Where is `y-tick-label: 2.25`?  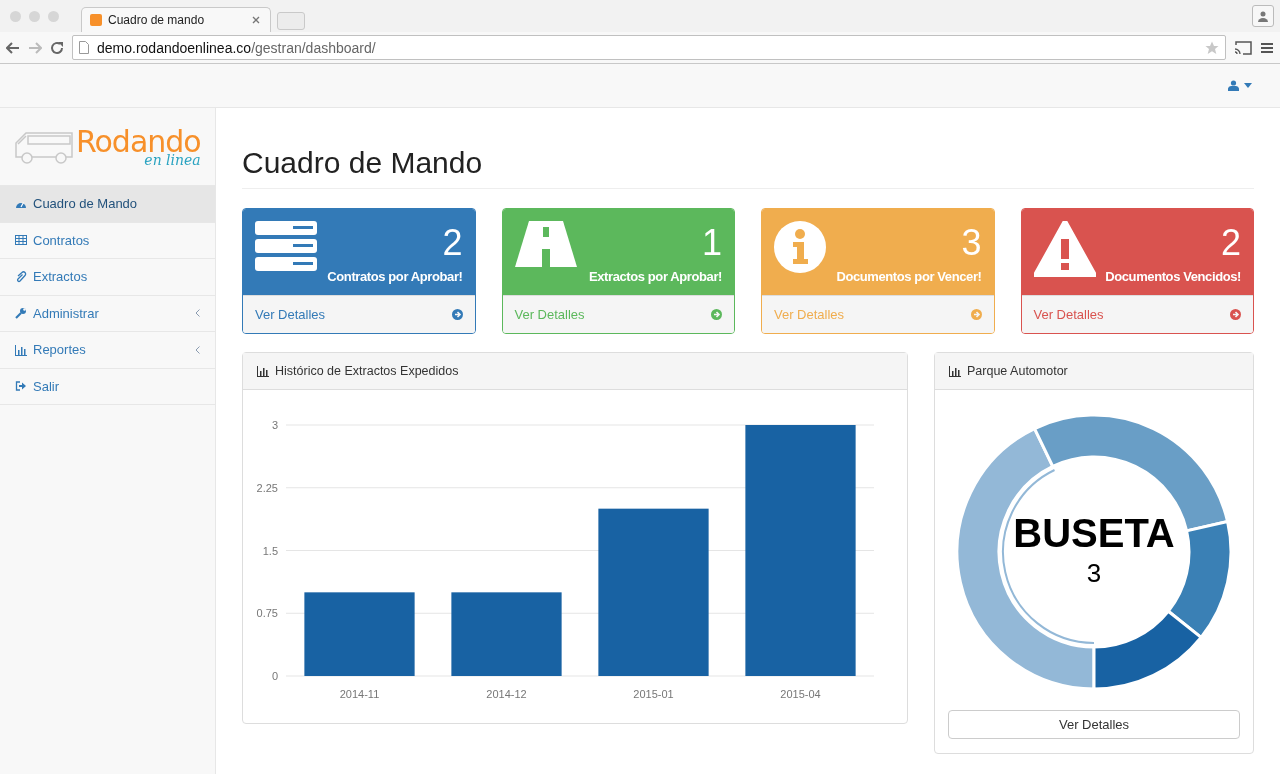 y-tick-label: 2.25 is located at coordinates (267, 487).